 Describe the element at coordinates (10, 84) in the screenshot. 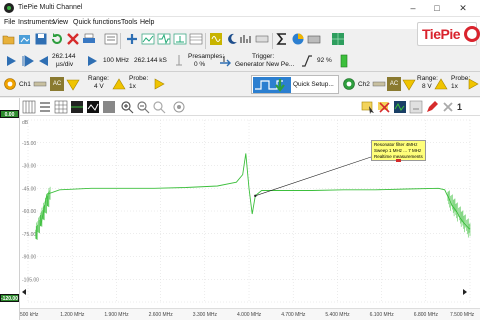

I see `ch1-enable-icon` at that location.